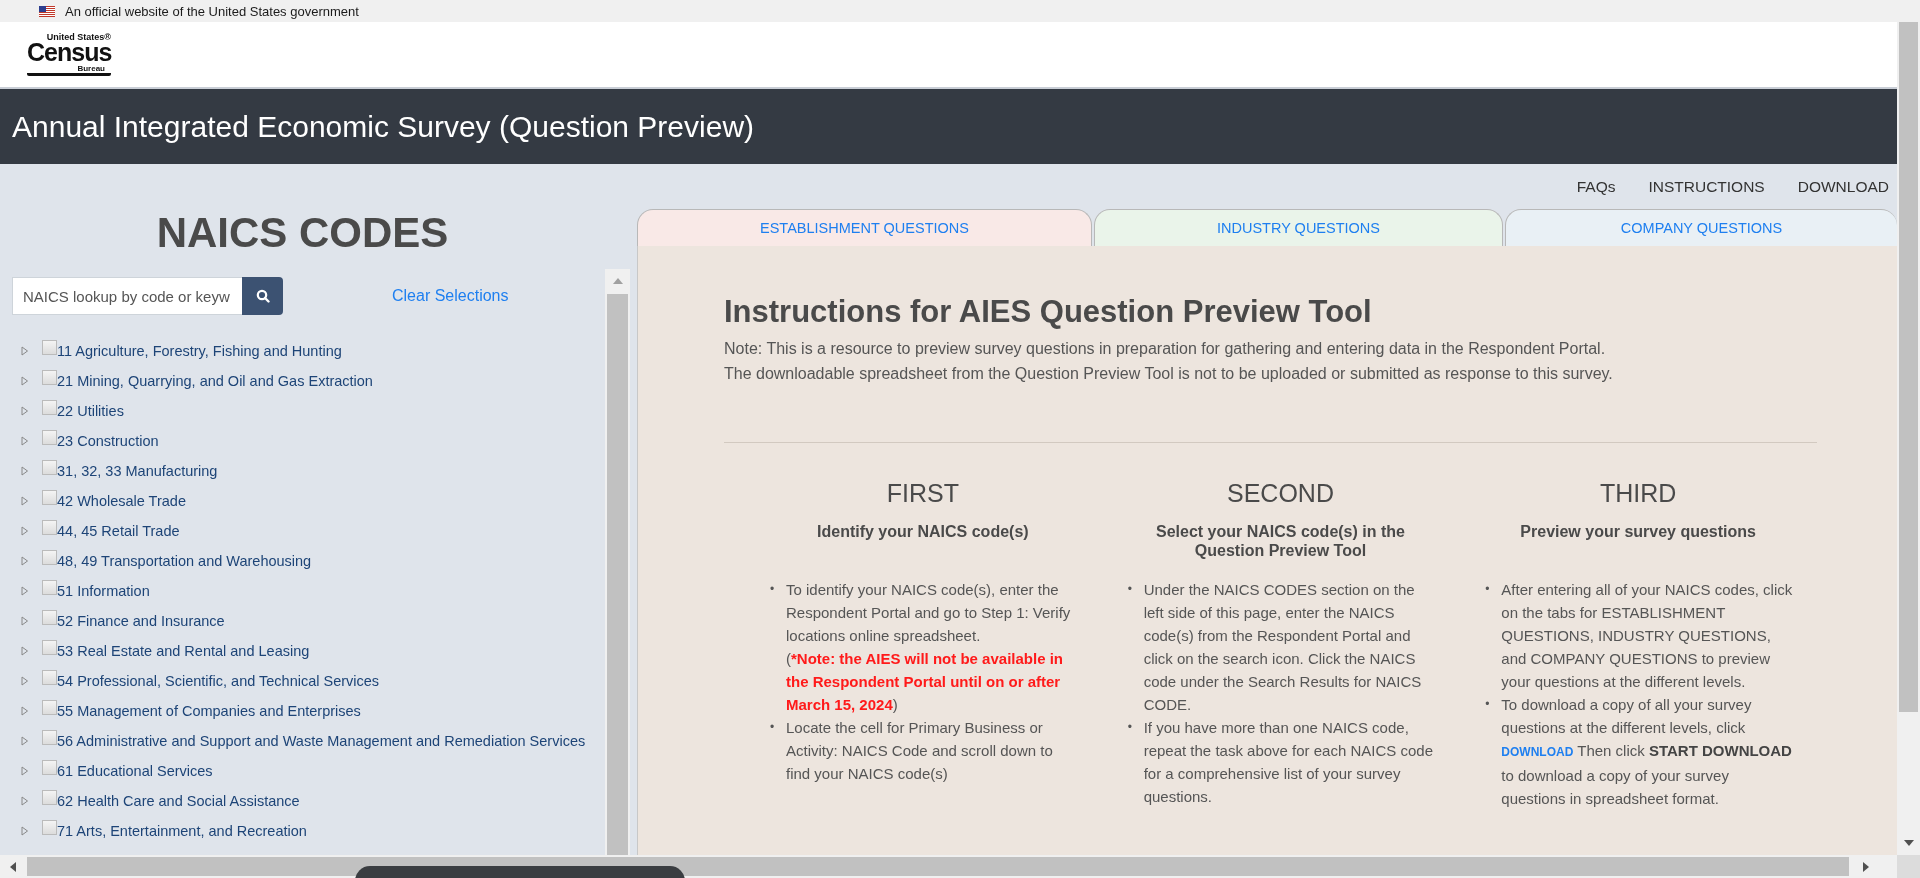 The image size is (1920, 878). I want to click on search-button, so click(262, 296).